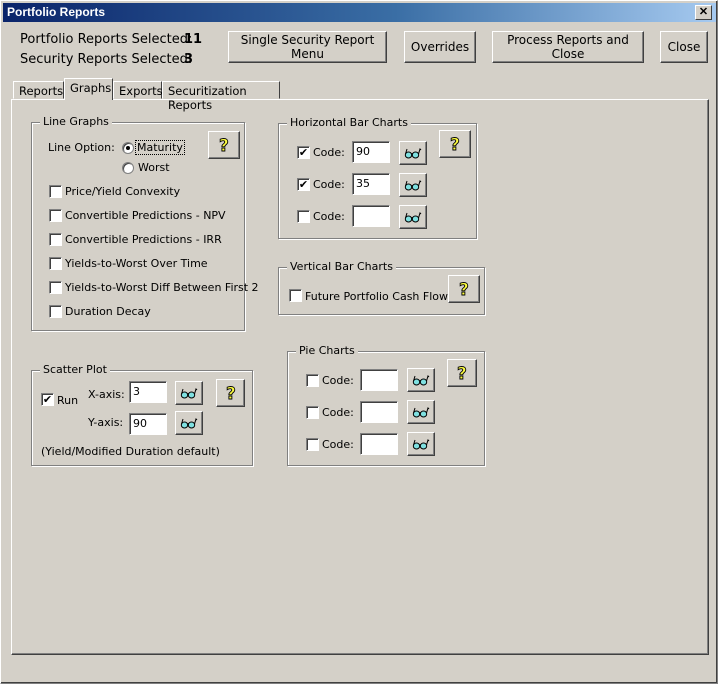 The width and height of the screenshot is (718, 684). I want to click on scatter-y-axis-lookup-button, so click(189, 423).